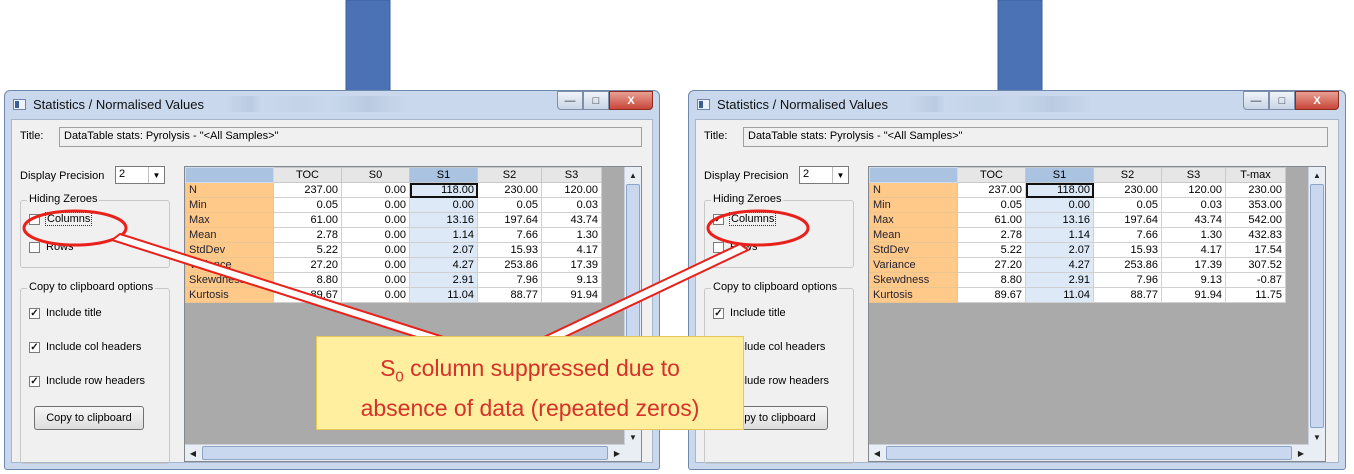 This screenshot has width=1354, height=474. What do you see at coordinates (443, 250) in the screenshot?
I see `table-cell: 2.07` at bounding box center [443, 250].